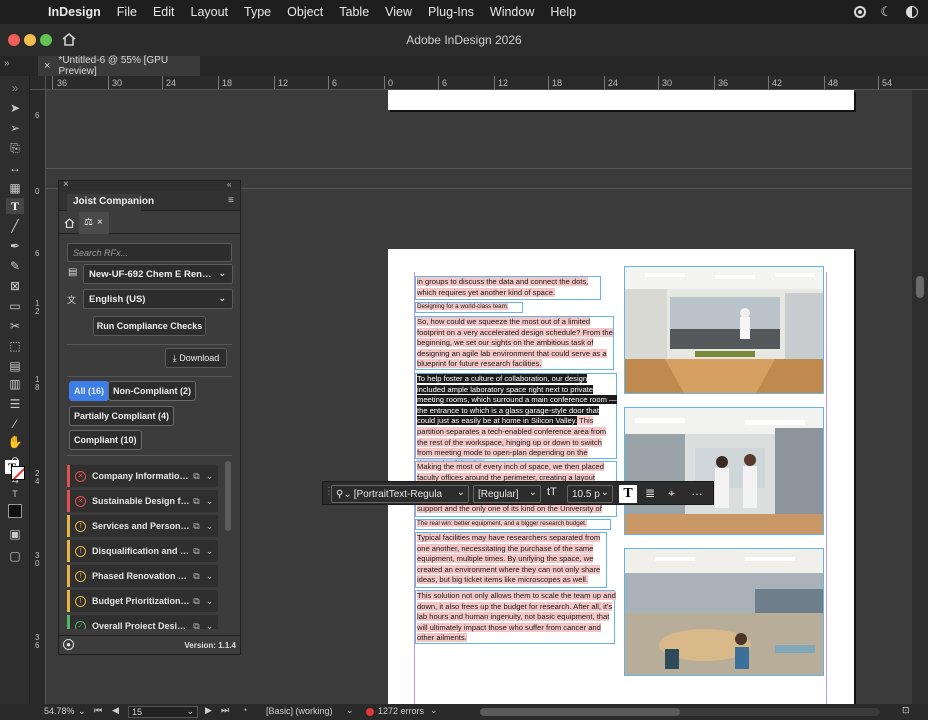 The image size is (928, 720). Describe the element at coordinates (912, 12) in the screenshot. I see `control-center-icon` at that location.